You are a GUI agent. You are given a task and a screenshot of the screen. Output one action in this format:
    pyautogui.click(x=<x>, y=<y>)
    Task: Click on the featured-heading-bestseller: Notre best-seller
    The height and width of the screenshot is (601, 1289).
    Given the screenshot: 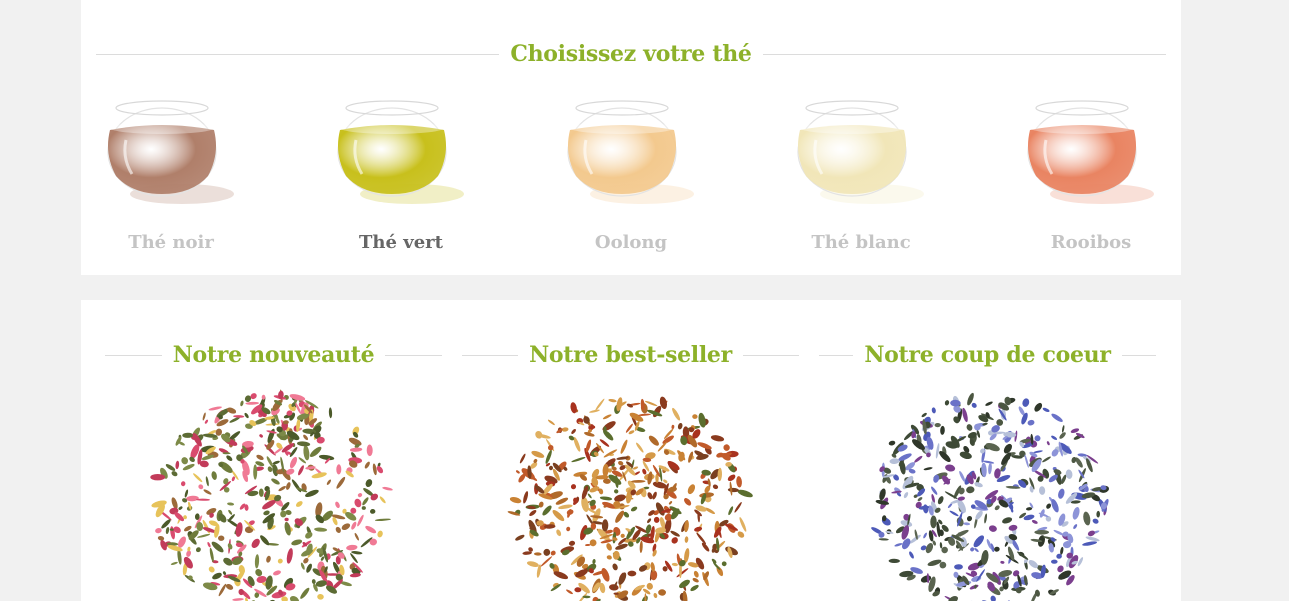 What is the action you would take?
    pyautogui.click(x=630, y=355)
    